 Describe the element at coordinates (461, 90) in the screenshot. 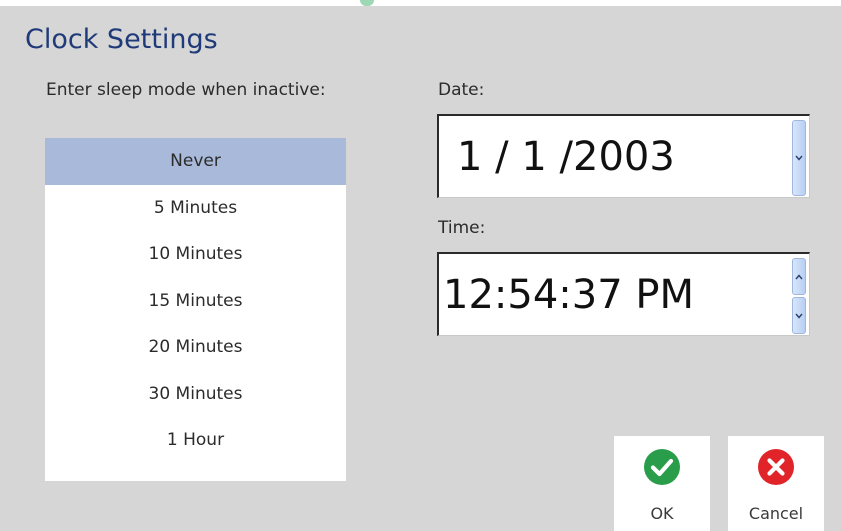

I see `date-label: Date:` at that location.